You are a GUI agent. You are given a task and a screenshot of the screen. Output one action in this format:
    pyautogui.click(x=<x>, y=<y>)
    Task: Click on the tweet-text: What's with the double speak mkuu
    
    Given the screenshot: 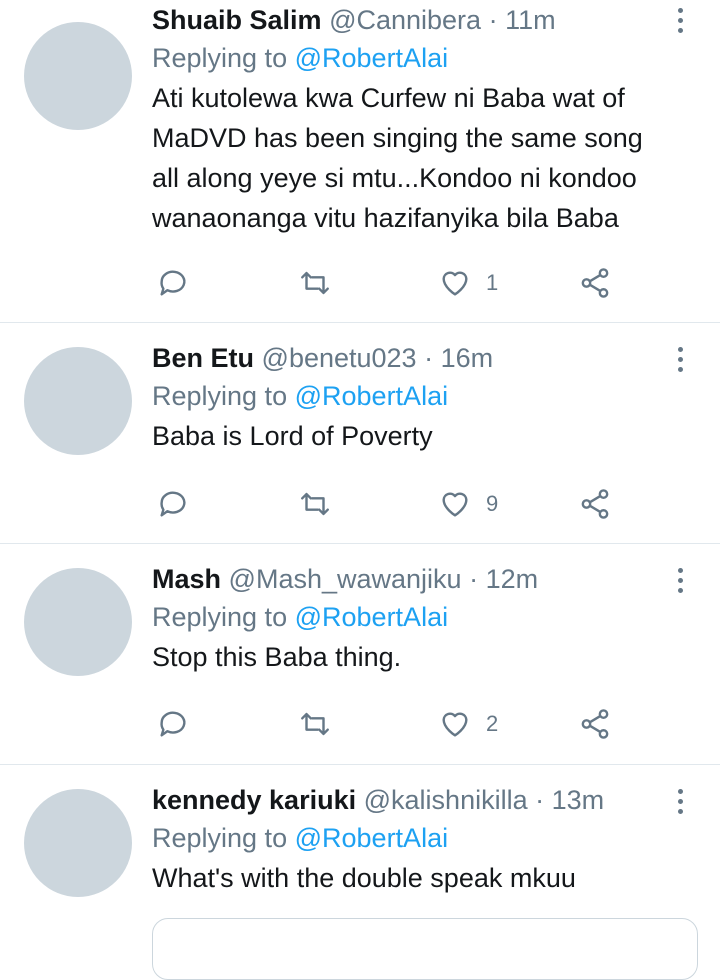 What is the action you would take?
    pyautogui.click(x=416, y=878)
    